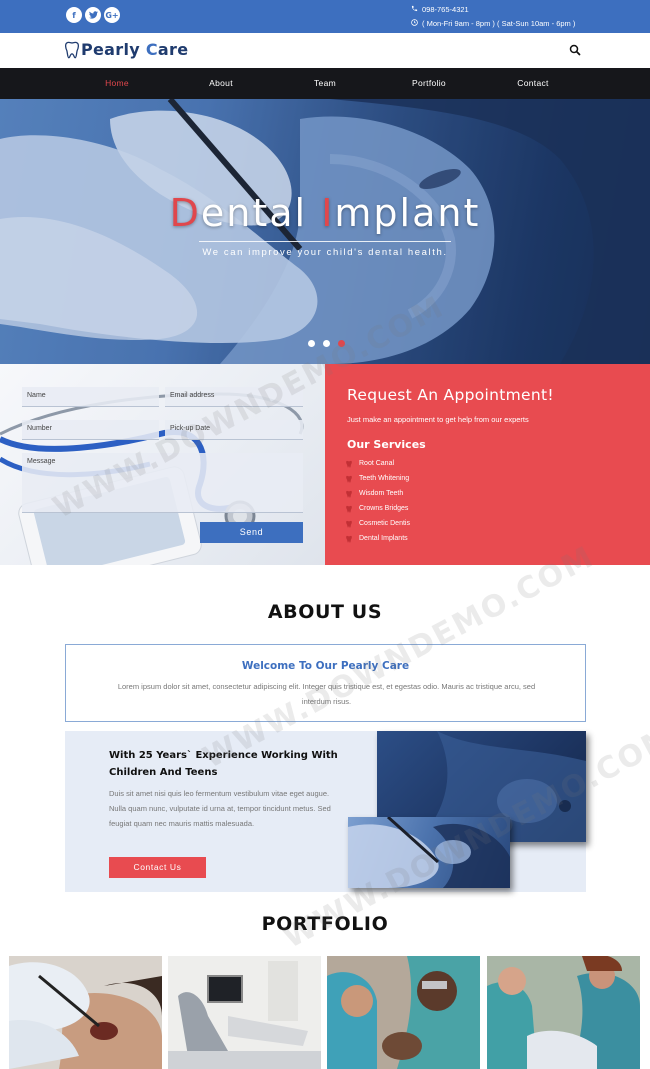  Describe the element at coordinates (90, 430) in the screenshot. I see `number-field: Number` at that location.